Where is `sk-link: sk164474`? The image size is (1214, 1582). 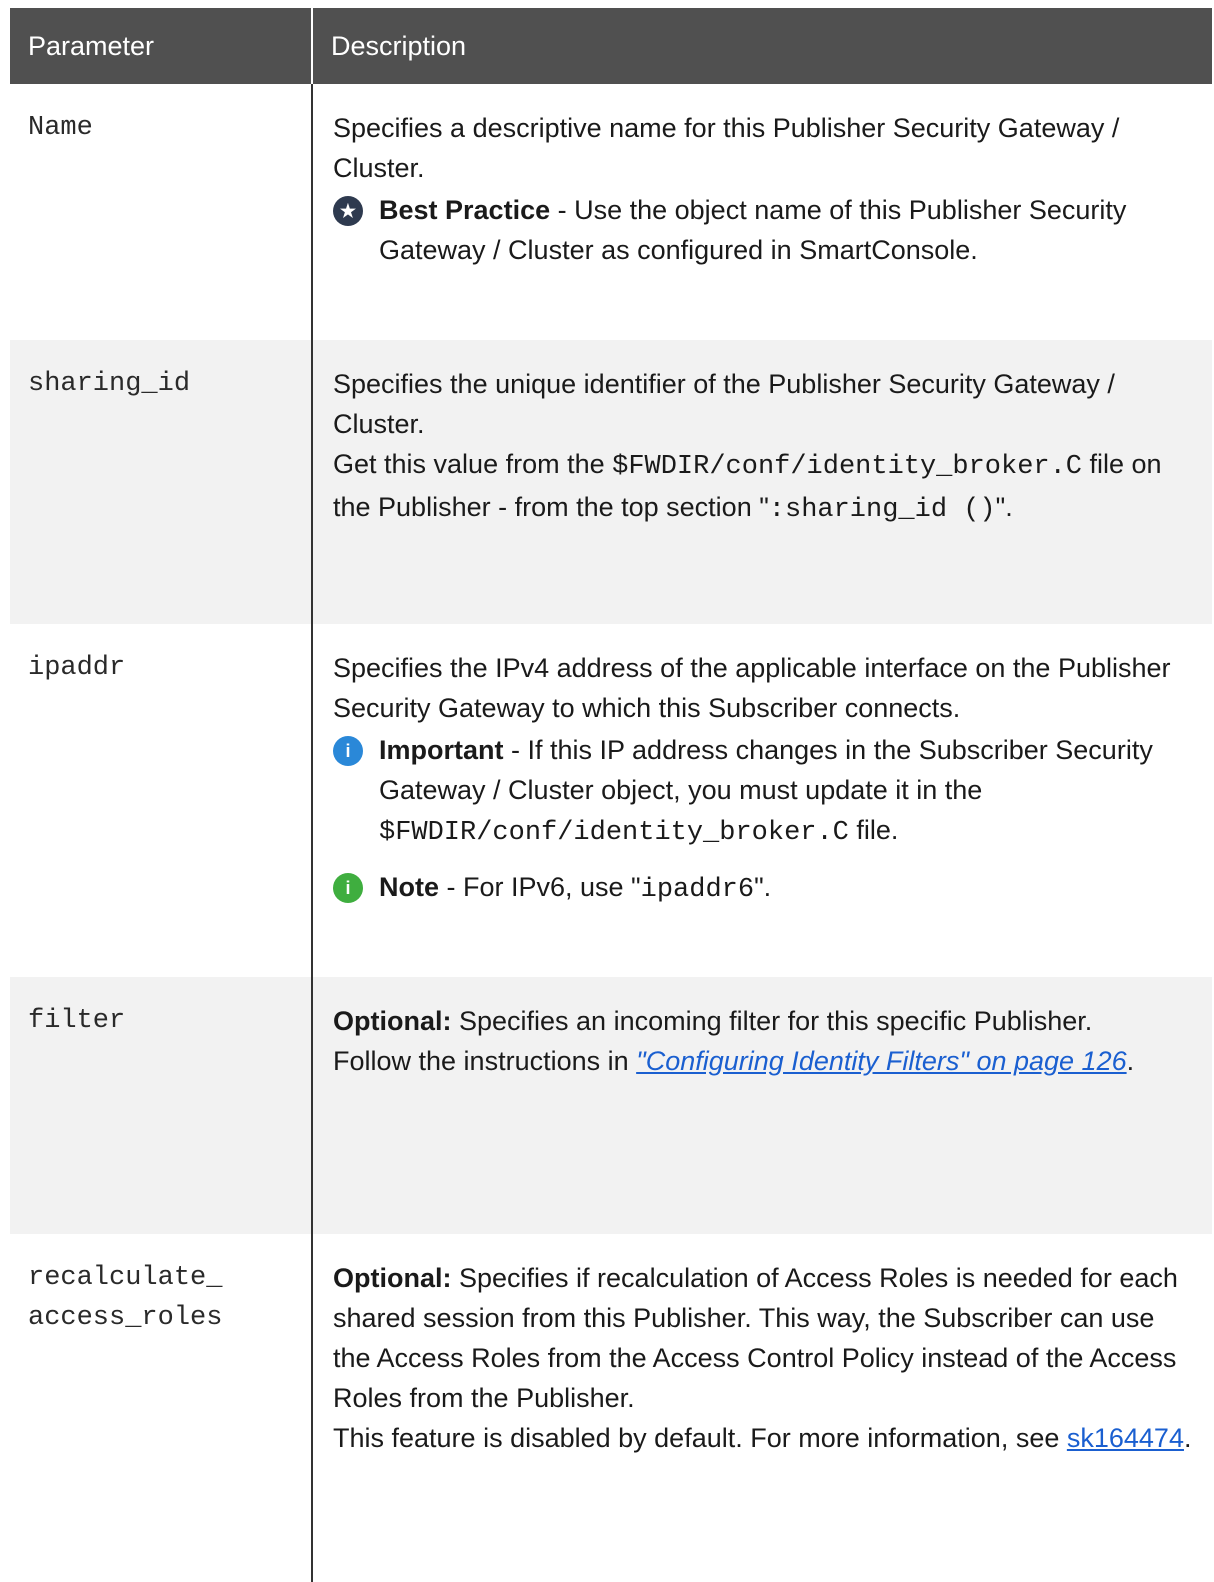
sk-link: sk164474 is located at coordinates (1125, 1438).